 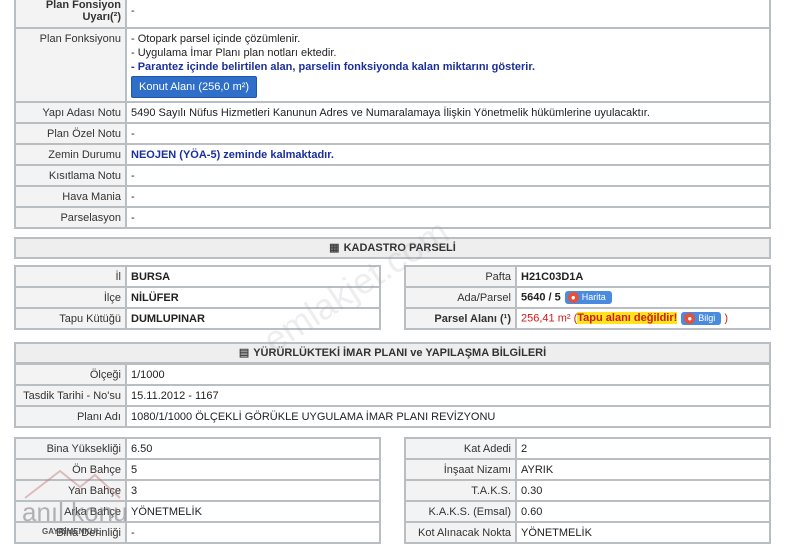 I want to click on kat-adedi-label: Kat Adedi, so click(x=460, y=448).